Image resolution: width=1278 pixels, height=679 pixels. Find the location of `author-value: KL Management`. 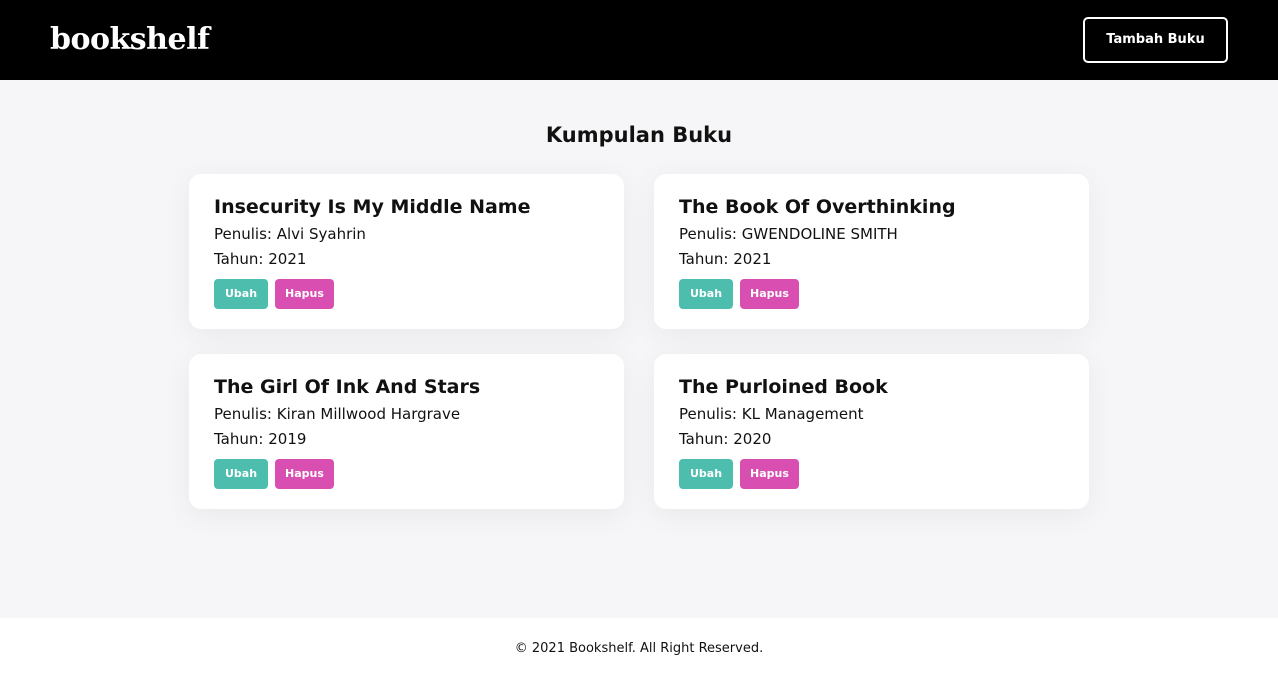

author-value: KL Management is located at coordinates (802, 414).